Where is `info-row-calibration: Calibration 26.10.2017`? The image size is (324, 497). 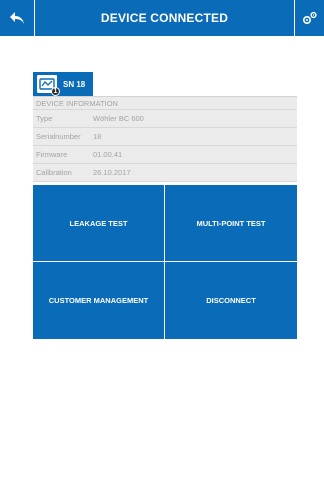 info-row-calibration: Calibration 26.10.2017 is located at coordinates (165, 173).